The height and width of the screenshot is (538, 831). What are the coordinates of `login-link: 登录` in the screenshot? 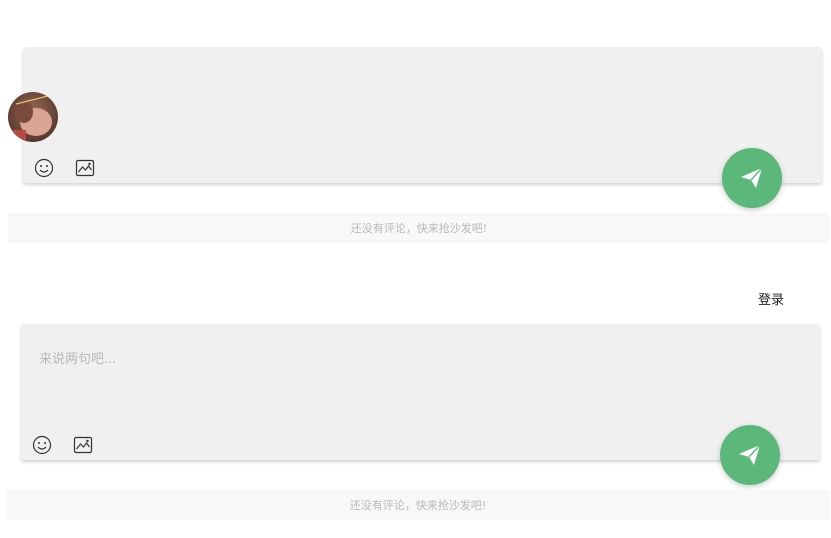 It's located at (771, 298).